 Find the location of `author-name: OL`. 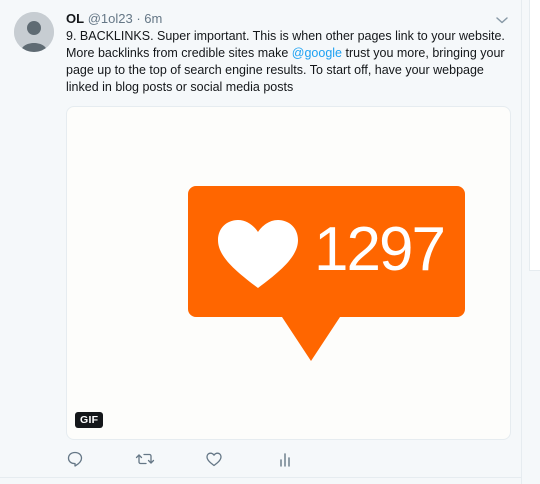

author-name: OL is located at coordinates (75, 18).